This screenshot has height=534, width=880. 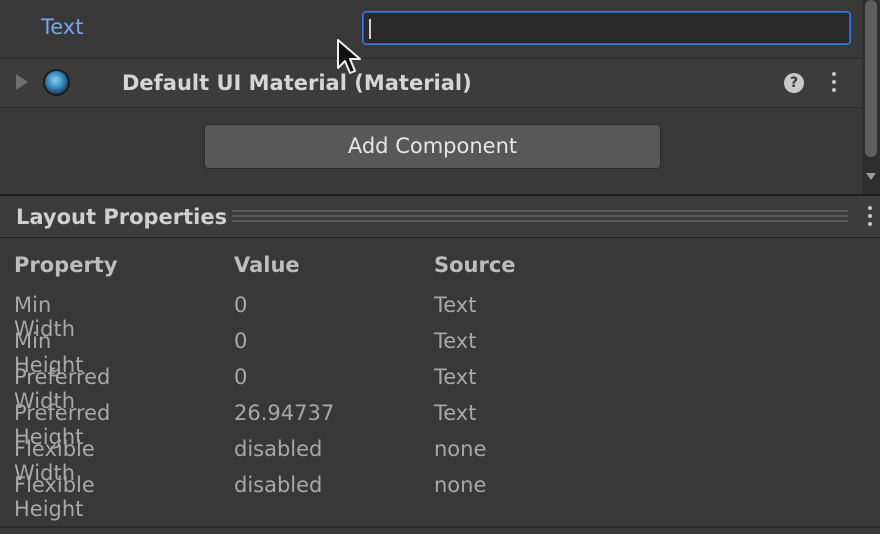 I want to click on scroll-down-arrow-icon, so click(x=871, y=176).